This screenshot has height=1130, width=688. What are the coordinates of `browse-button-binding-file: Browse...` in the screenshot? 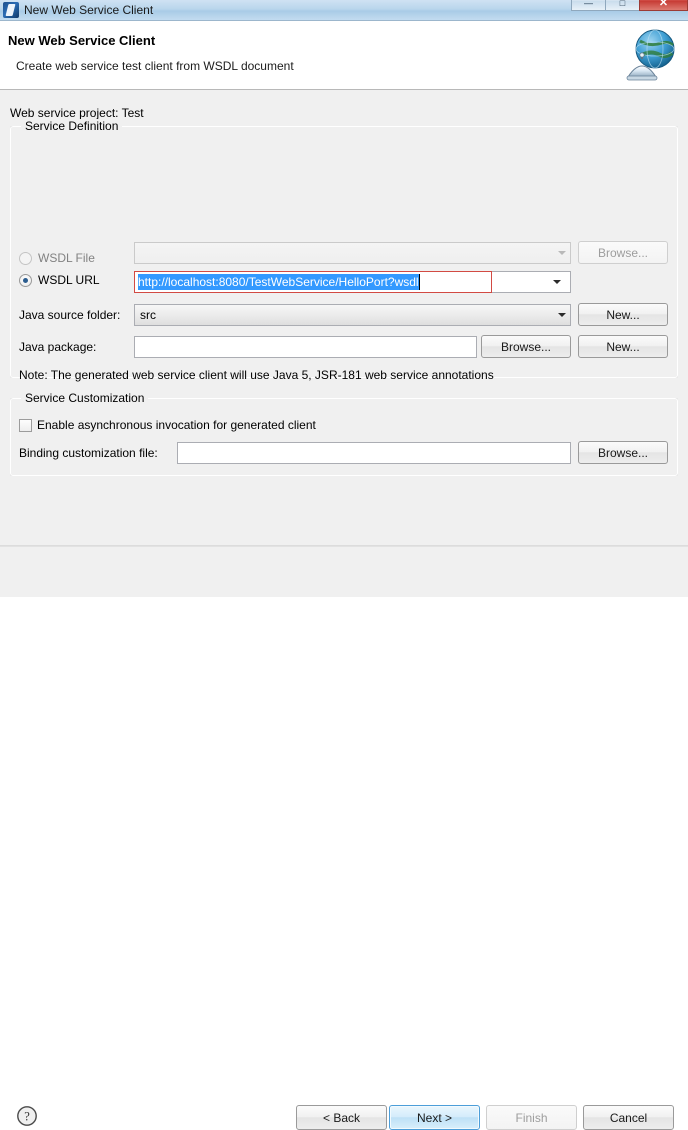 It's located at (623, 452).